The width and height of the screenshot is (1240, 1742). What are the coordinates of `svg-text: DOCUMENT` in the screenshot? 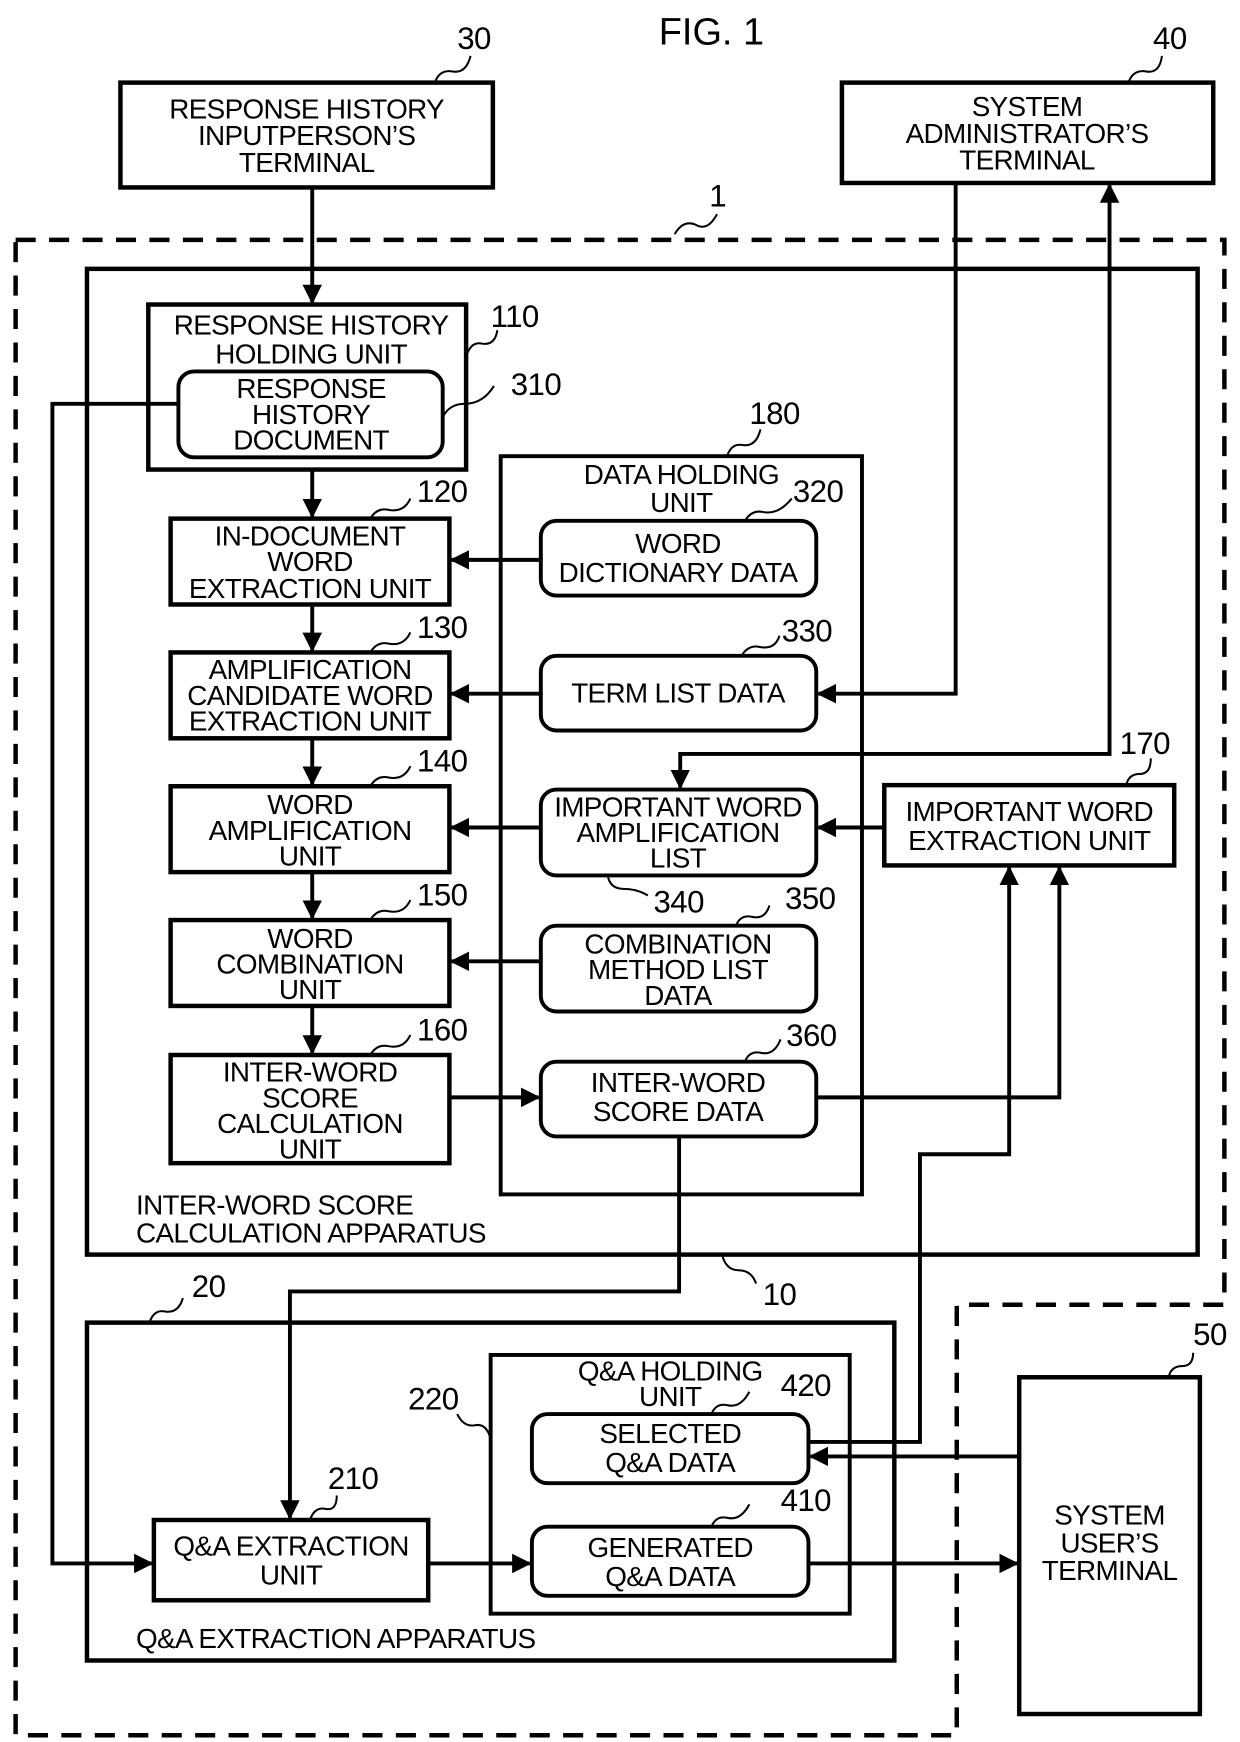 It's located at (311, 439).